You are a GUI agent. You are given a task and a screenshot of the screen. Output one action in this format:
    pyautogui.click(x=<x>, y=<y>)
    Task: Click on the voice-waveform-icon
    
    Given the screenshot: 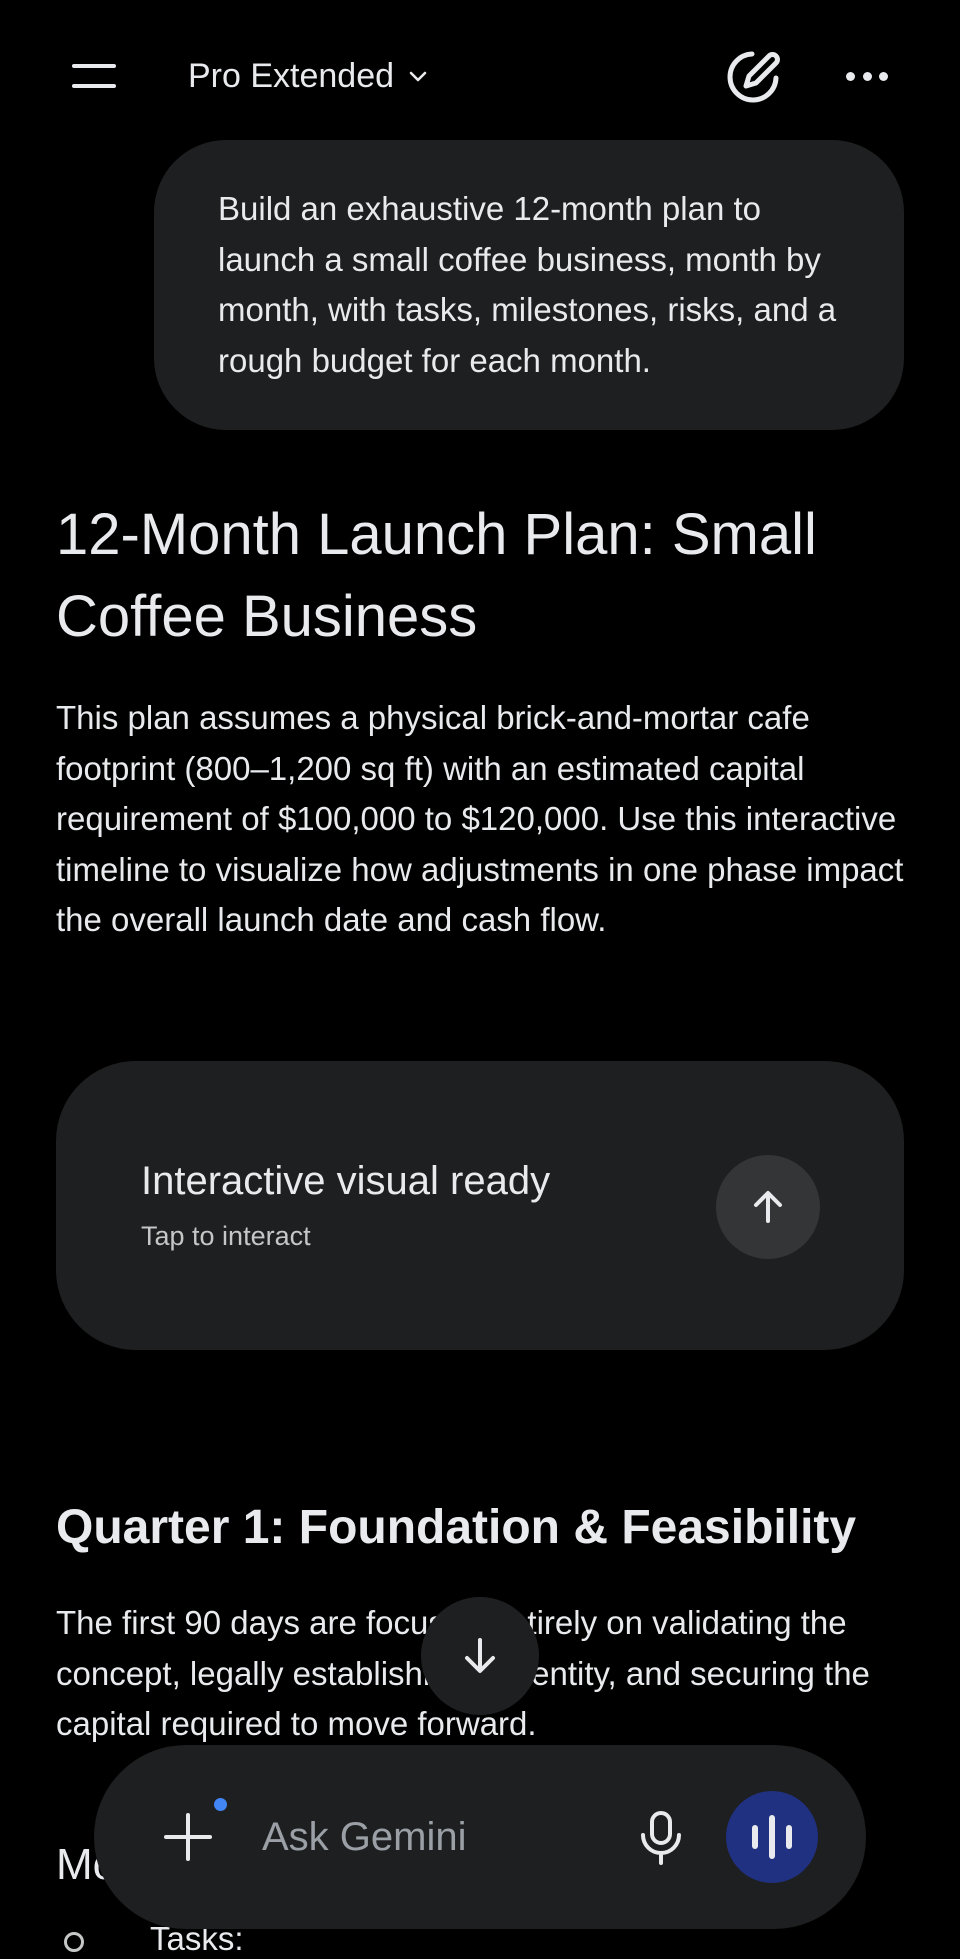 What is the action you would take?
    pyautogui.click(x=772, y=1837)
    